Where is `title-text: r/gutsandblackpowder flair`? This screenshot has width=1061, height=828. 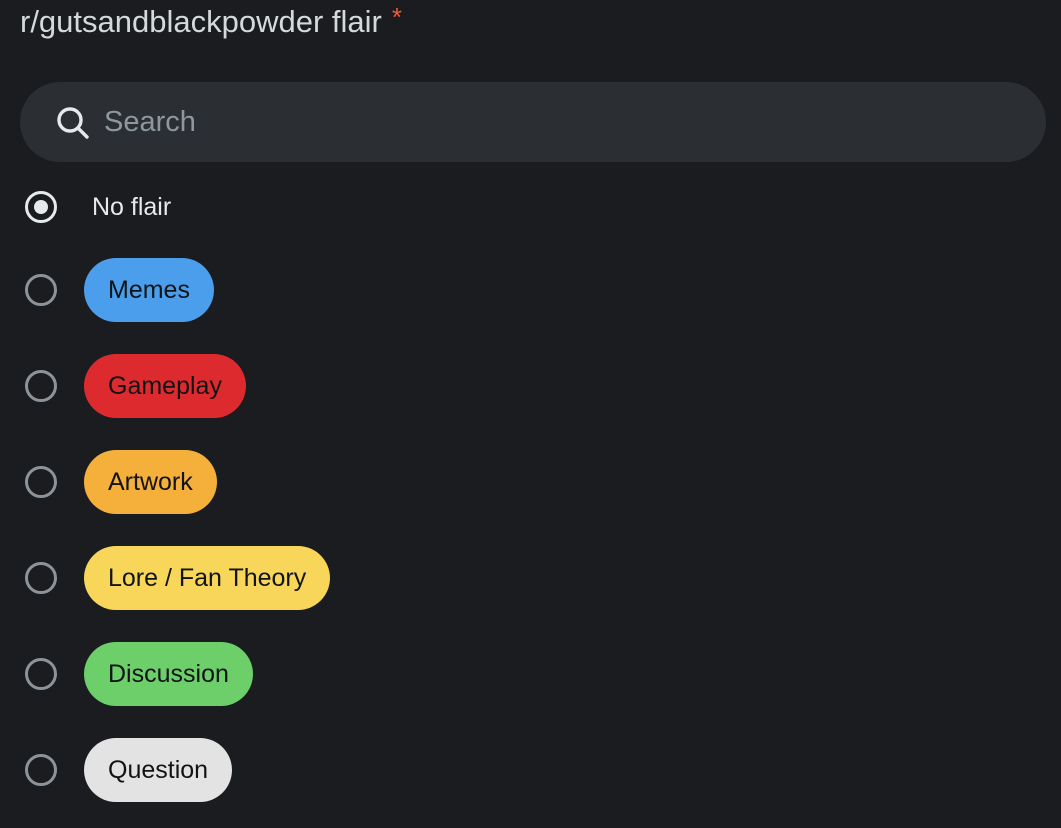 title-text: r/gutsandblackpowder flair is located at coordinates (201, 21).